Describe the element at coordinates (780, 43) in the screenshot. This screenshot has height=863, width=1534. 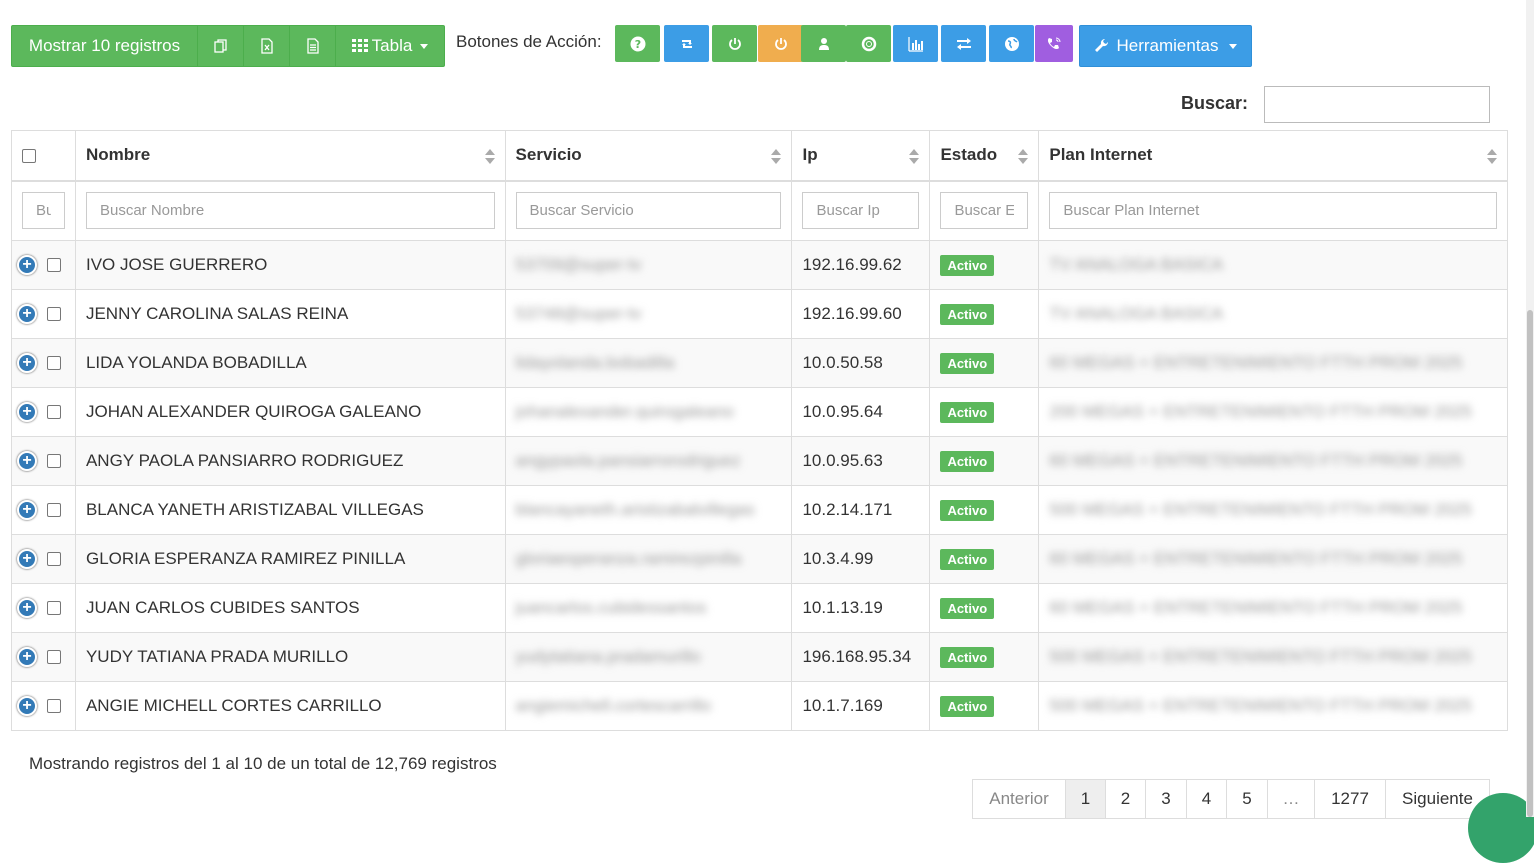
I see `power-off-button` at that location.